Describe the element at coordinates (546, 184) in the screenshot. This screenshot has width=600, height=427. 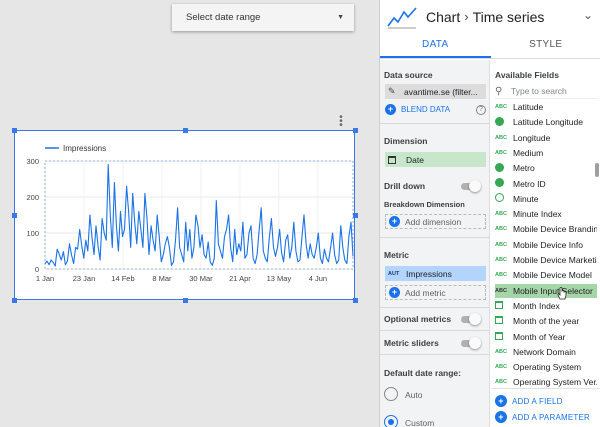
I see `field-item: Metro ID` at that location.